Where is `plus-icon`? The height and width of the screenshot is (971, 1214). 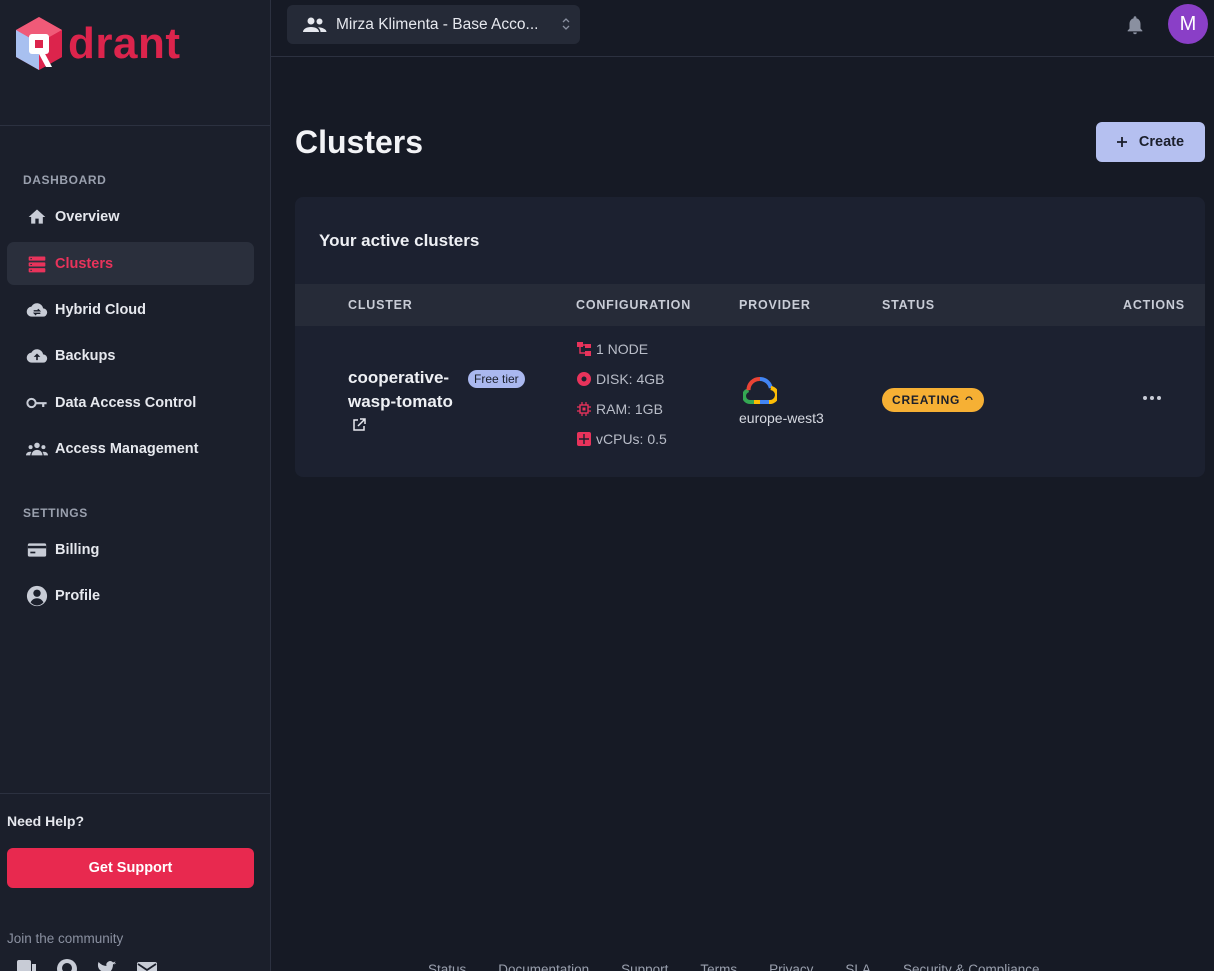
plus-icon is located at coordinates (1121, 142).